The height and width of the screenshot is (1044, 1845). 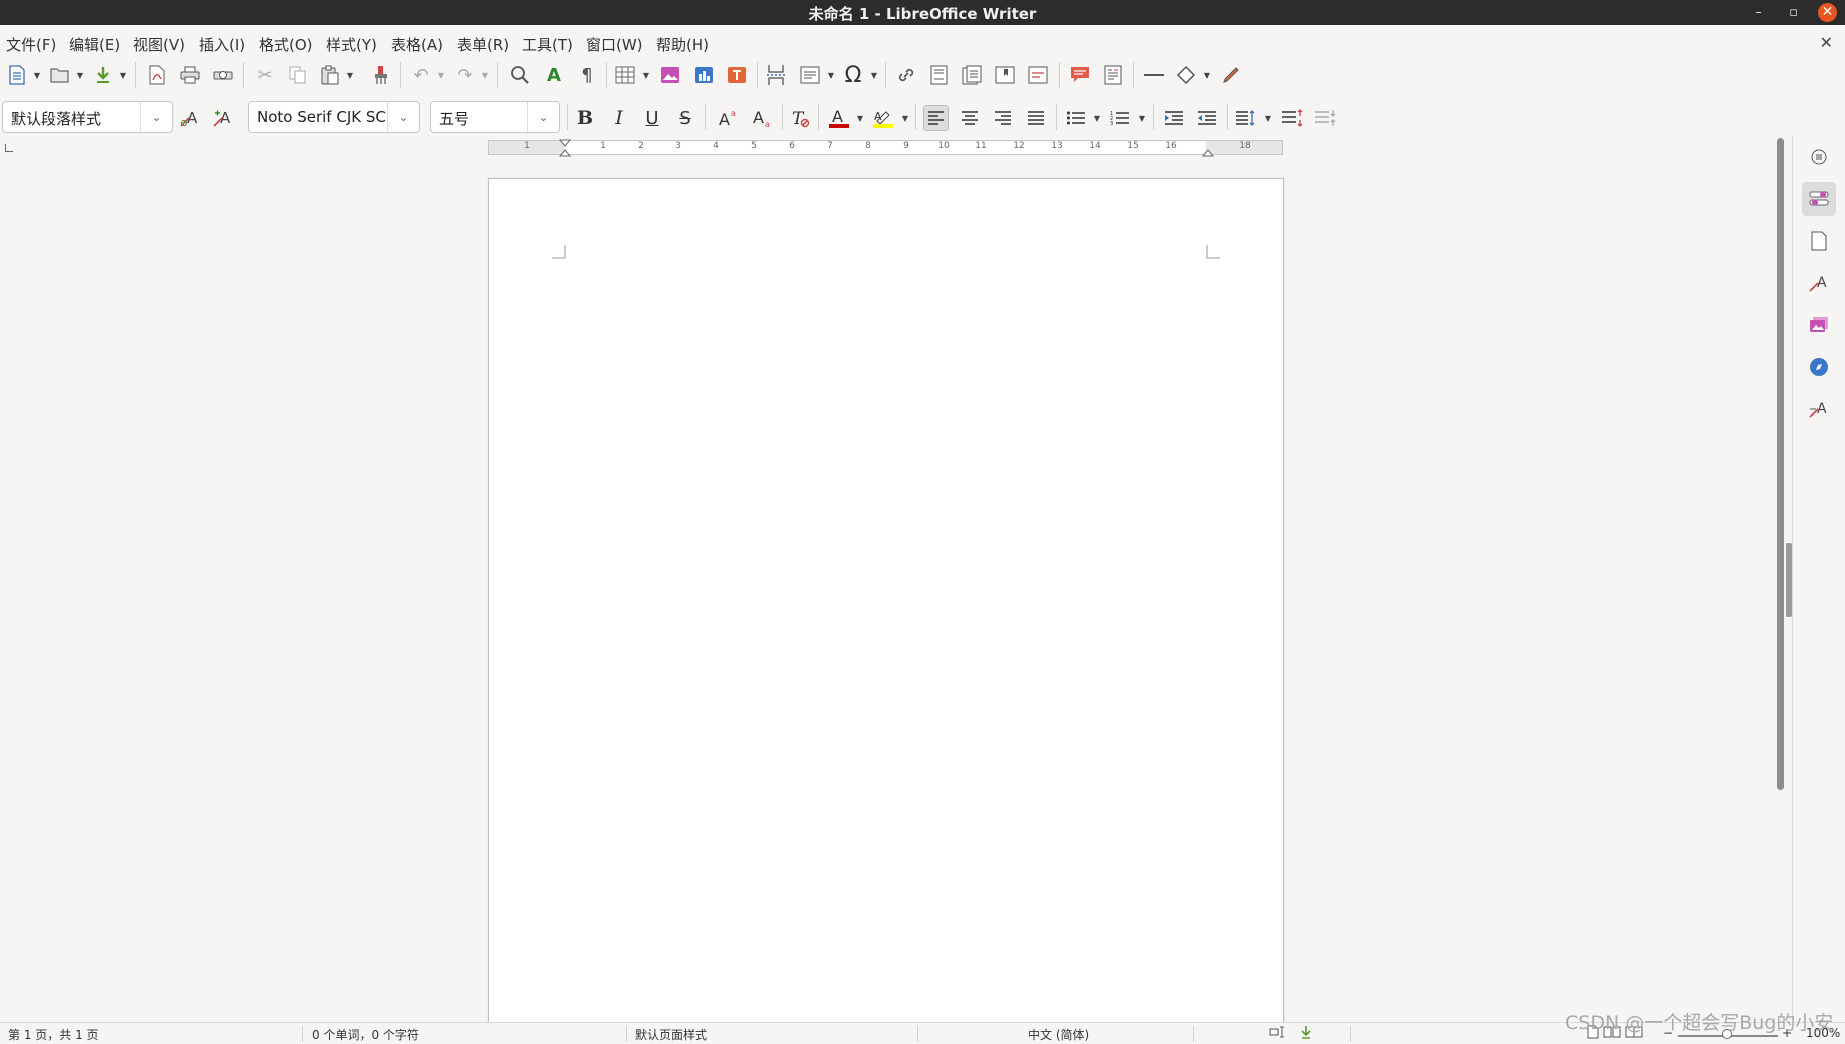 What do you see at coordinates (1076, 118) in the screenshot?
I see `bullet-list-icon` at bounding box center [1076, 118].